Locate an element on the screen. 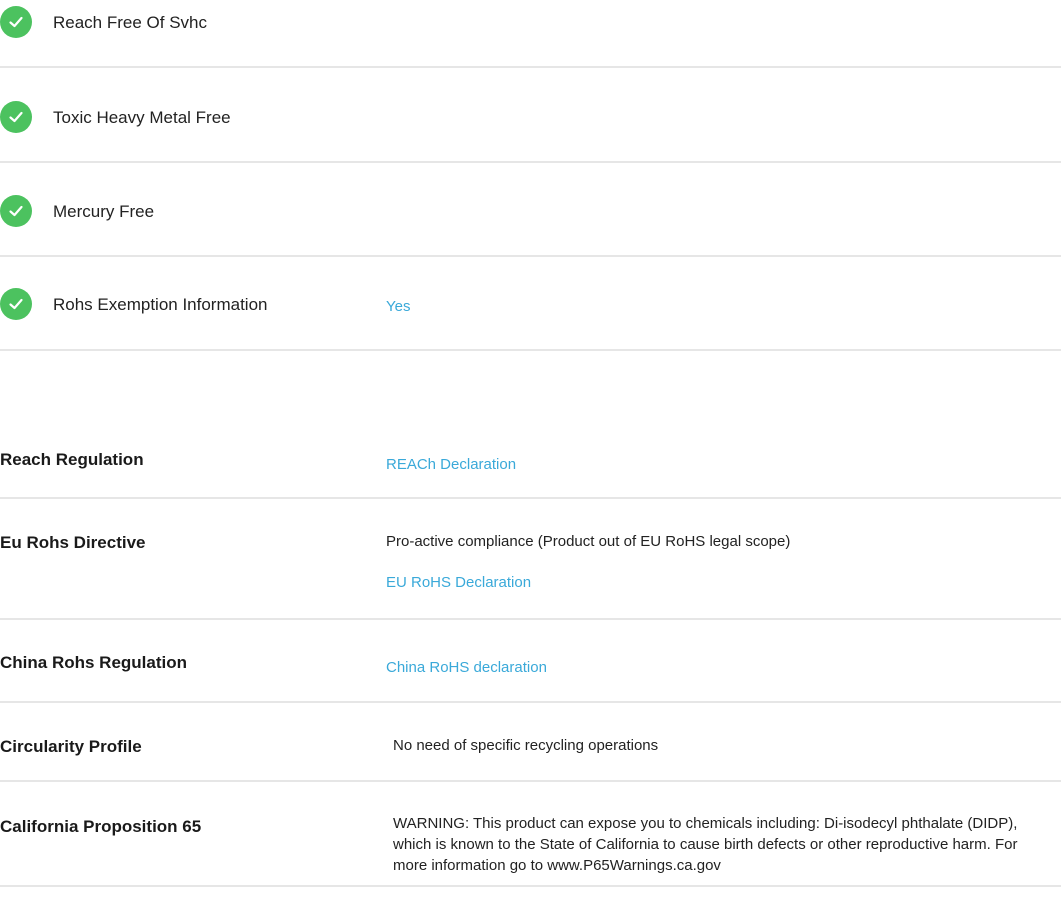  rohs-exemption-value-link: Yes is located at coordinates (398, 306).